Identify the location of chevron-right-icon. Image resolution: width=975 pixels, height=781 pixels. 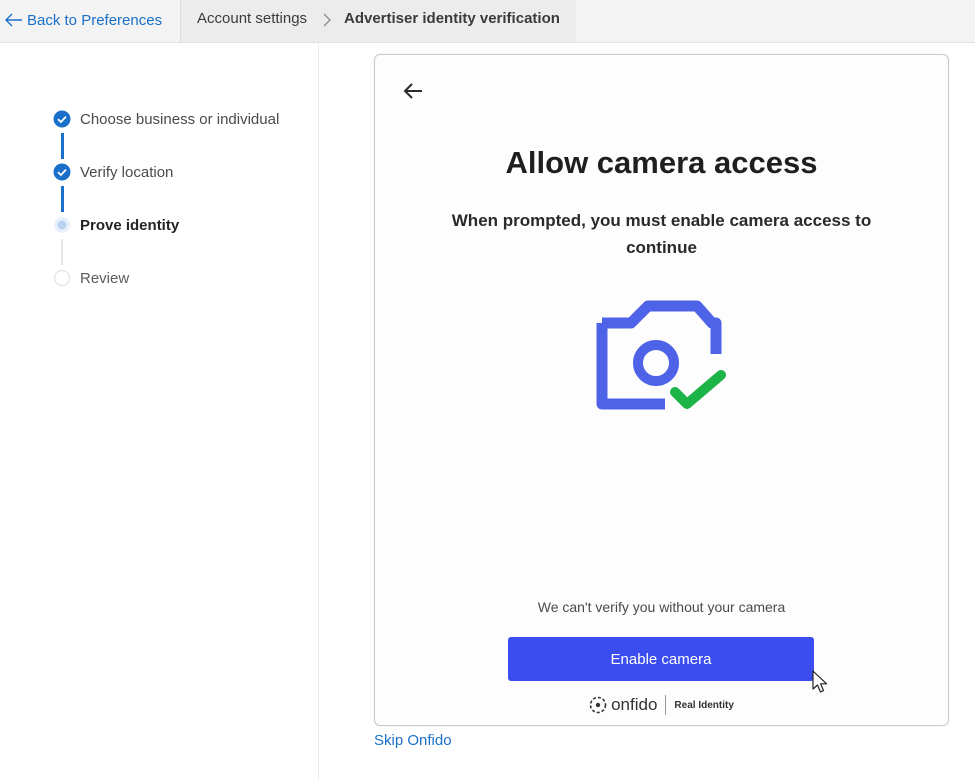
(327, 20).